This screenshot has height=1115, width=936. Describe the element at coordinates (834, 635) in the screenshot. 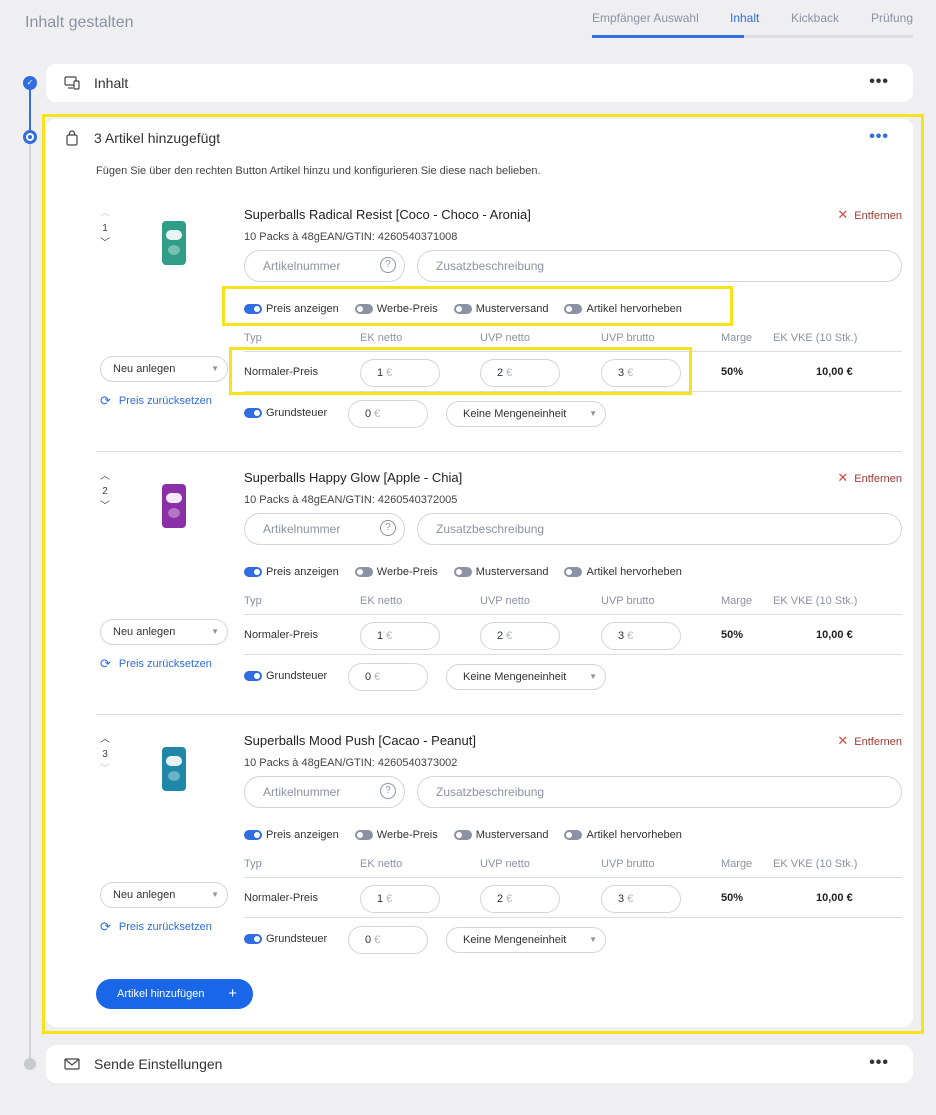

I see `ek-vke-value: 10,00 €` at that location.